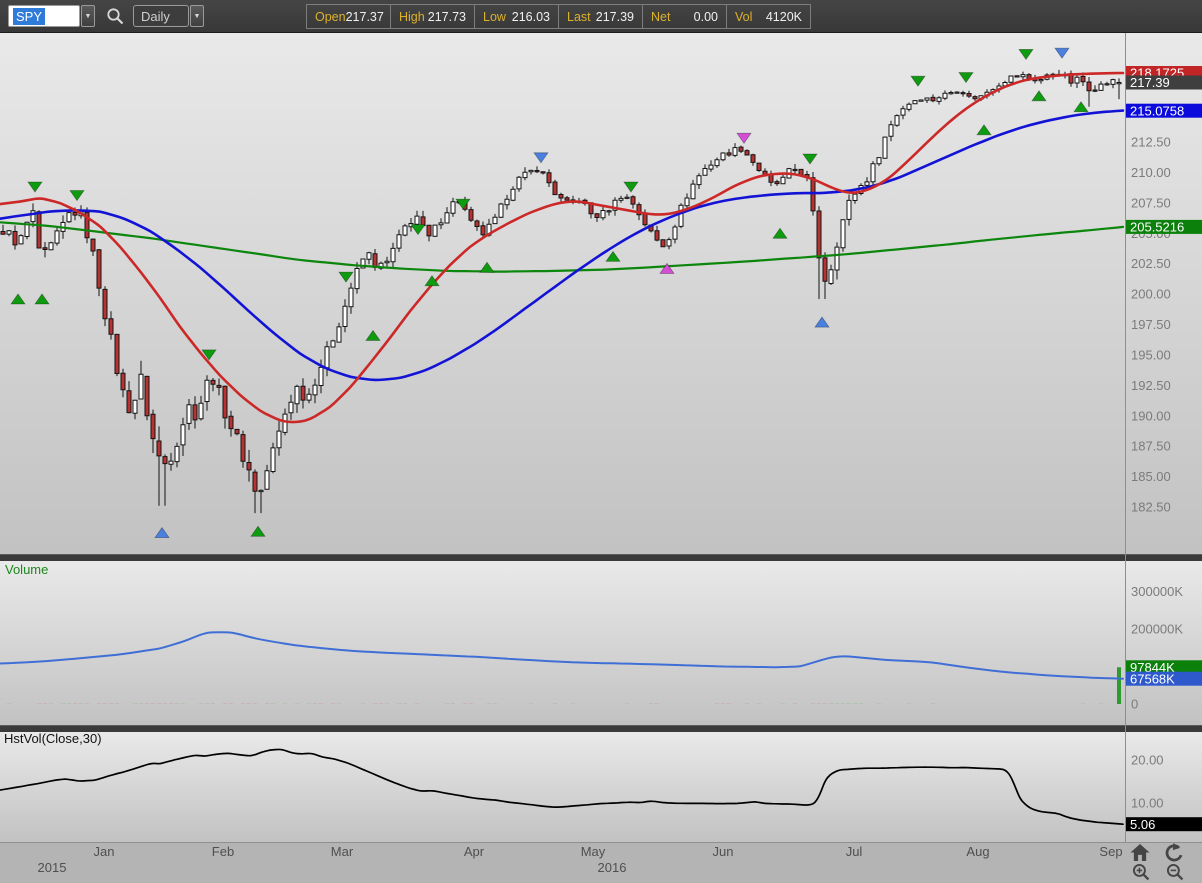  I want to click on symbol-dropdown-arrow: ▼, so click(88, 16).